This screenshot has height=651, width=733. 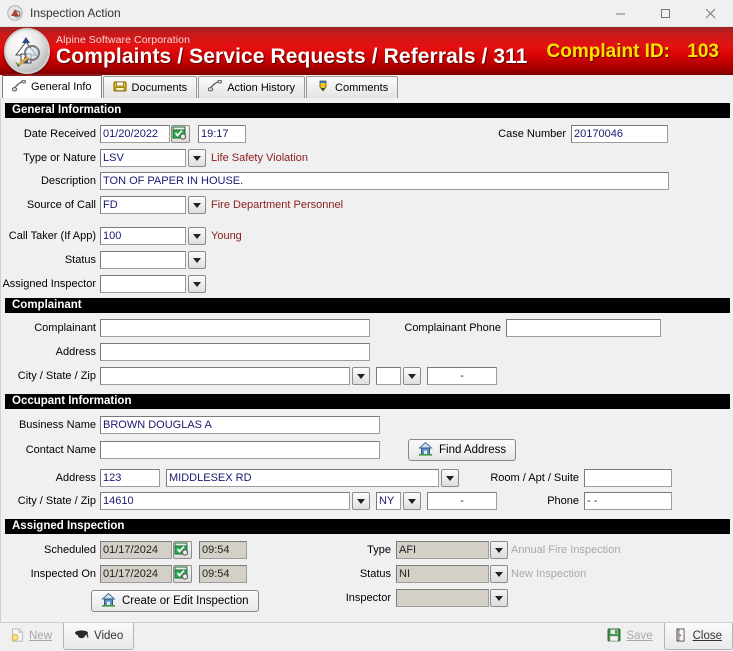 I want to click on complainant-phone-input, so click(x=583, y=328).